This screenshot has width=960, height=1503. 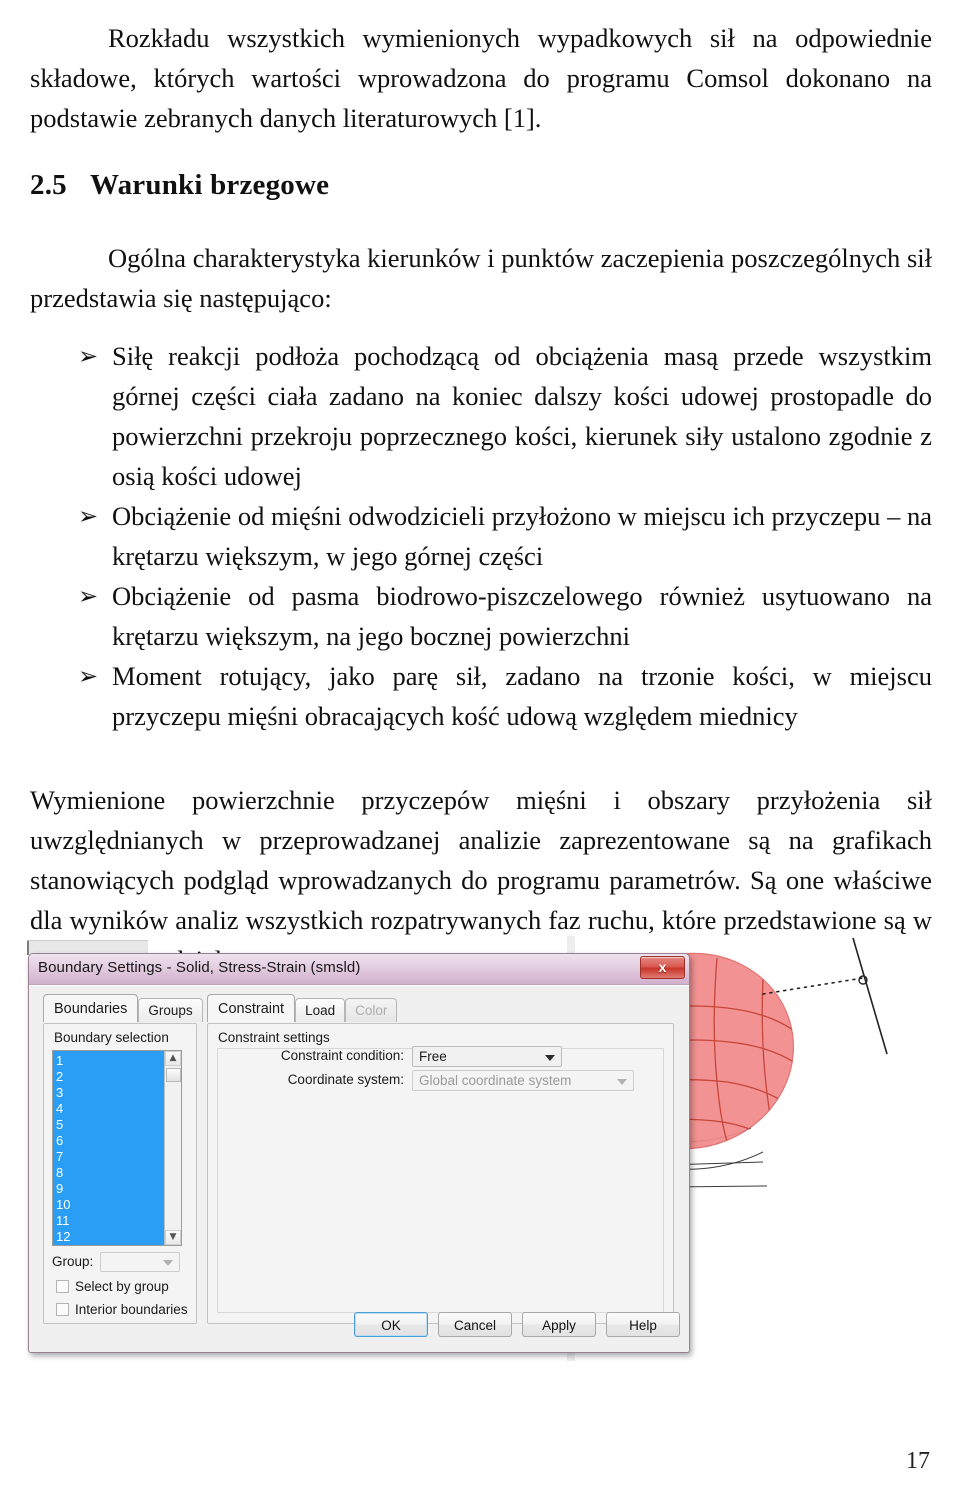 What do you see at coordinates (110, 1205) in the screenshot?
I see `list-item: 10` at bounding box center [110, 1205].